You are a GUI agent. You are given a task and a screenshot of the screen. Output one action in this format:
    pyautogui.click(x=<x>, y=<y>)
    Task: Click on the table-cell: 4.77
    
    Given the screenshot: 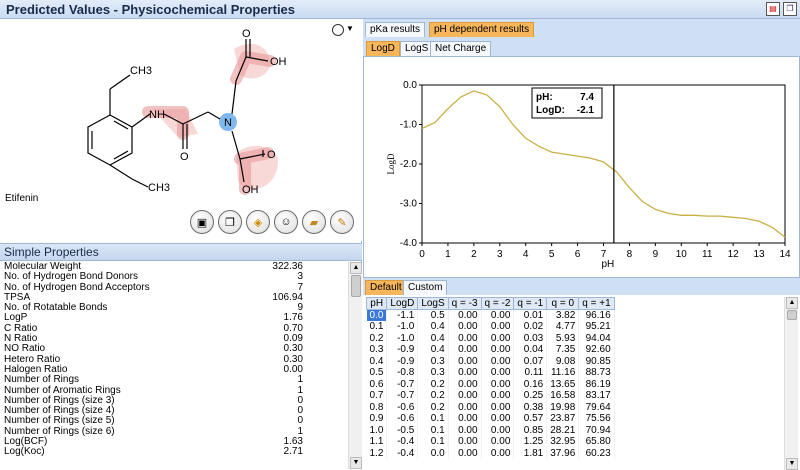 What is the action you would take?
    pyautogui.click(x=563, y=327)
    